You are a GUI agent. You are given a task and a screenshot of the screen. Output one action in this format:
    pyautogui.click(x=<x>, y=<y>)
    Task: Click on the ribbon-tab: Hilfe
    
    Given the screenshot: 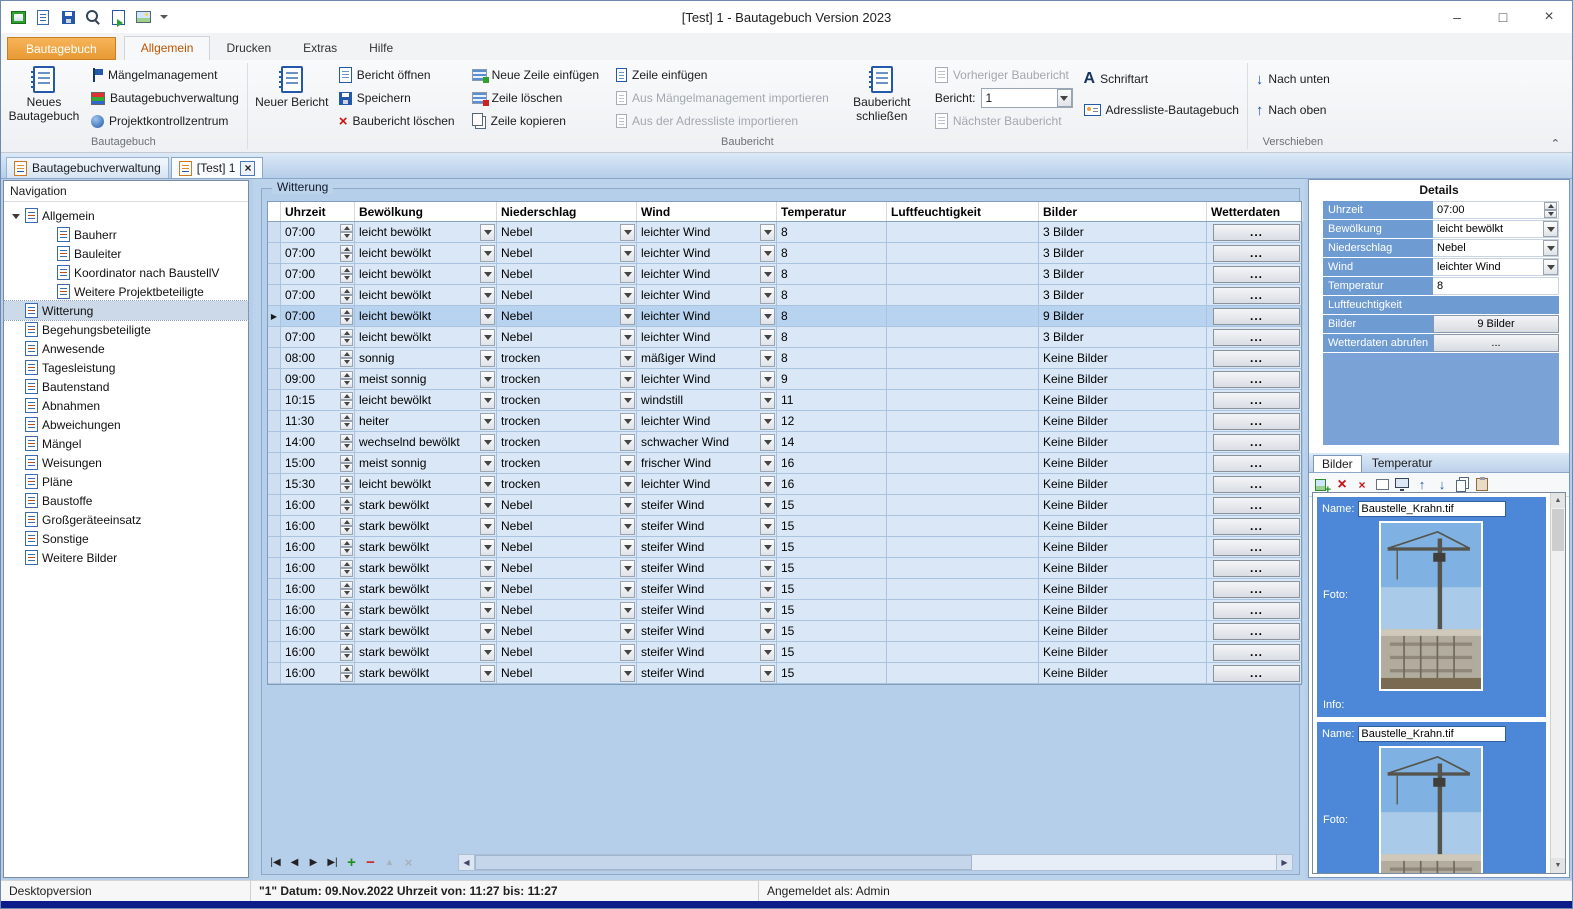 What is the action you would take?
    pyautogui.click(x=381, y=48)
    